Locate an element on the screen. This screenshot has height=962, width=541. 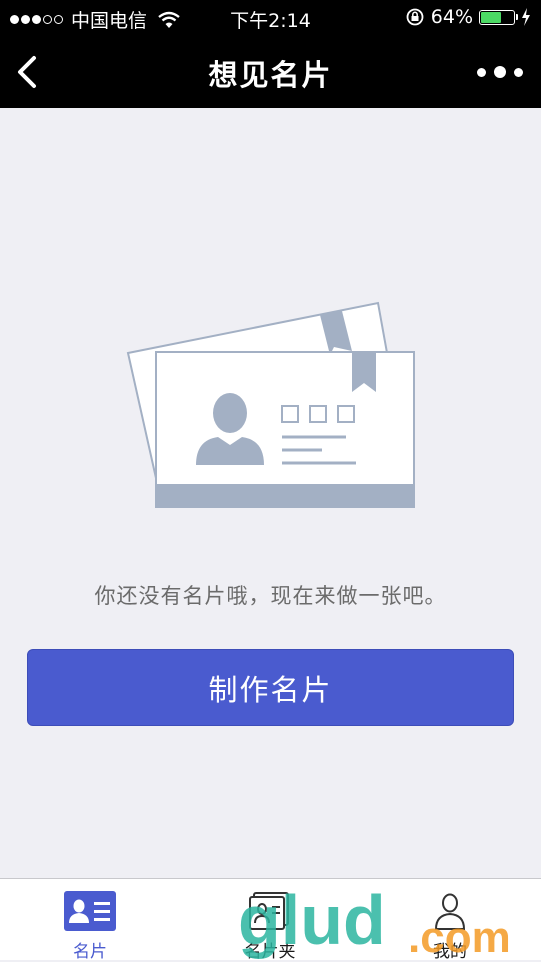
tab-card-label: 名片 is located at coordinates (90, 952).